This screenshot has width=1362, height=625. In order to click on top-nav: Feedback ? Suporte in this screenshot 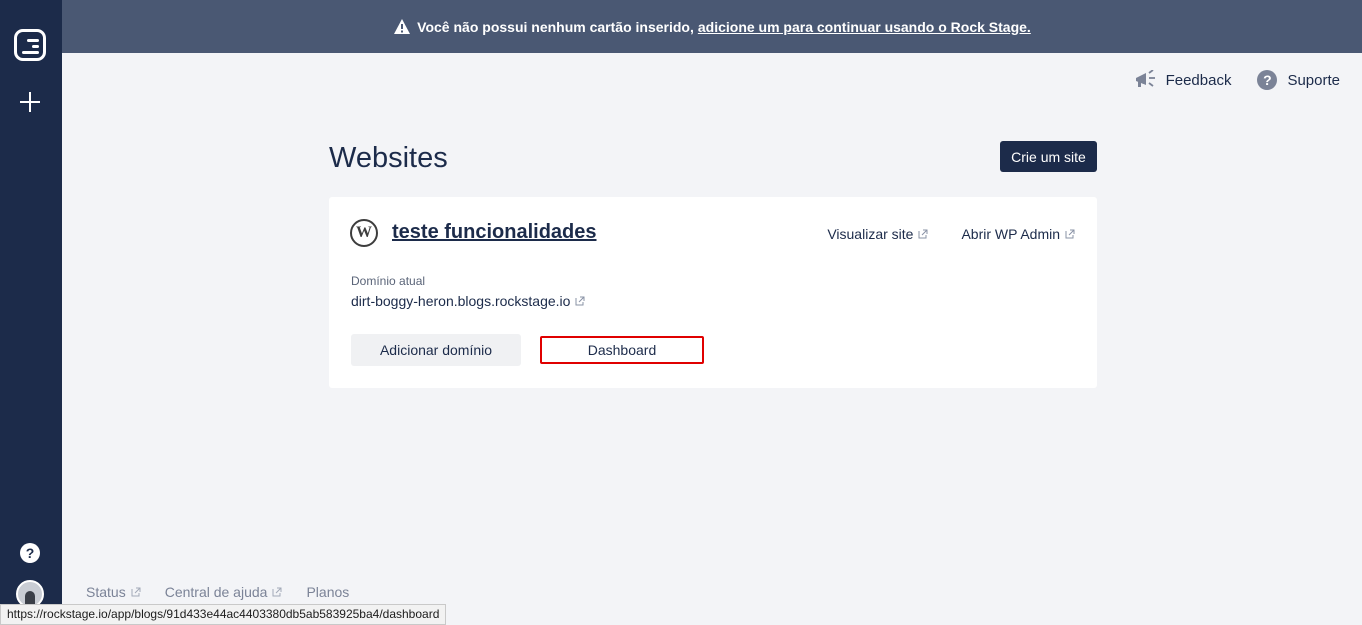, I will do `click(1224, 80)`.